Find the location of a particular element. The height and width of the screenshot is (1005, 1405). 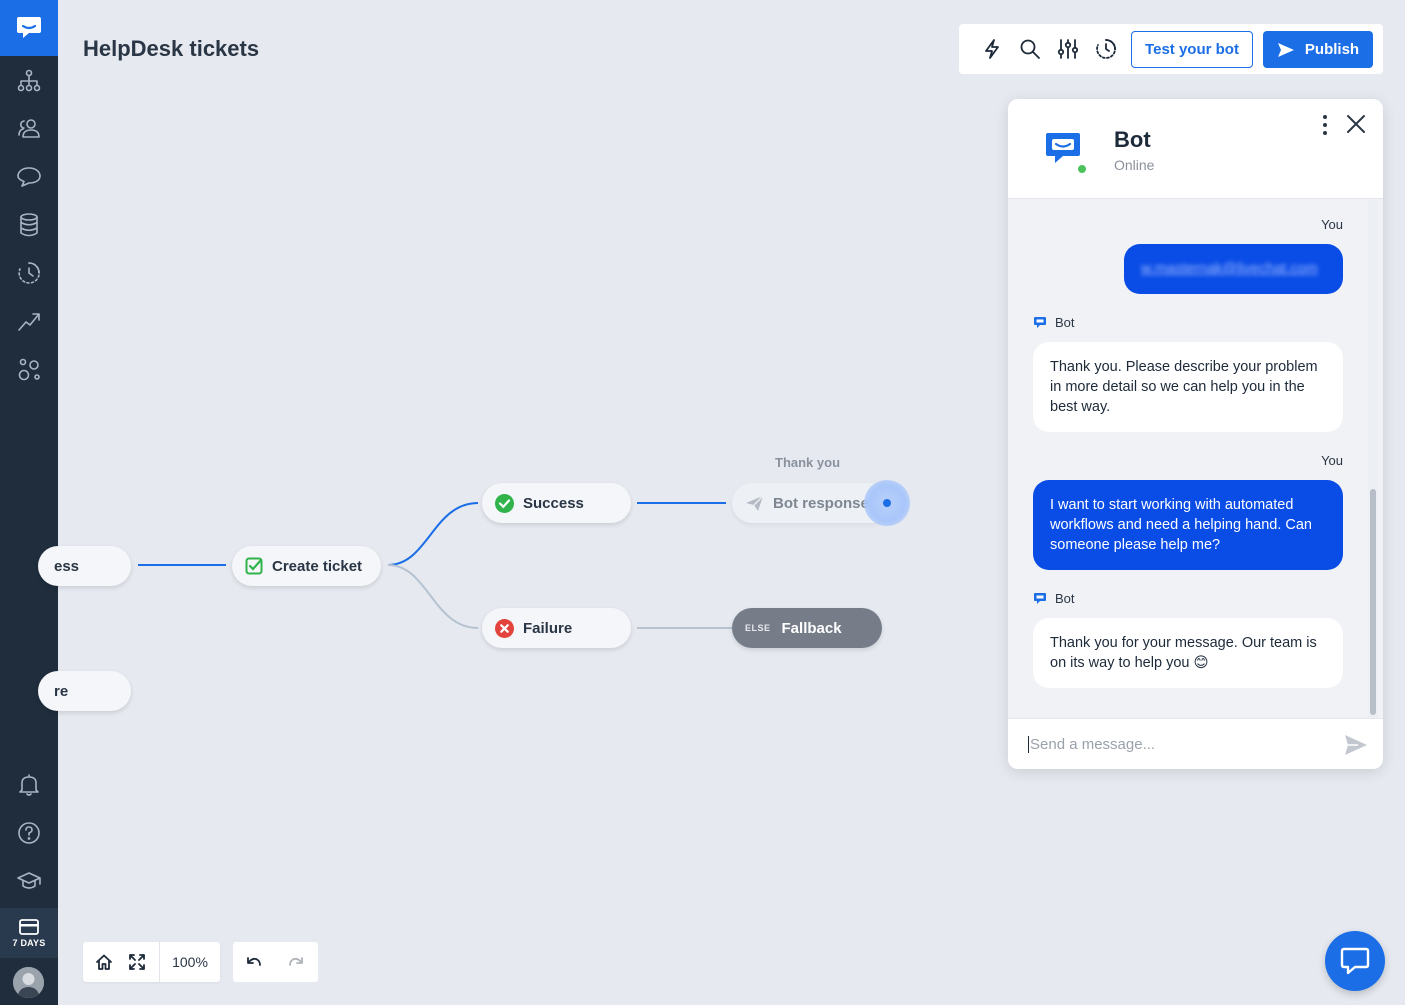

bot-name: Bot is located at coordinates (1132, 139).